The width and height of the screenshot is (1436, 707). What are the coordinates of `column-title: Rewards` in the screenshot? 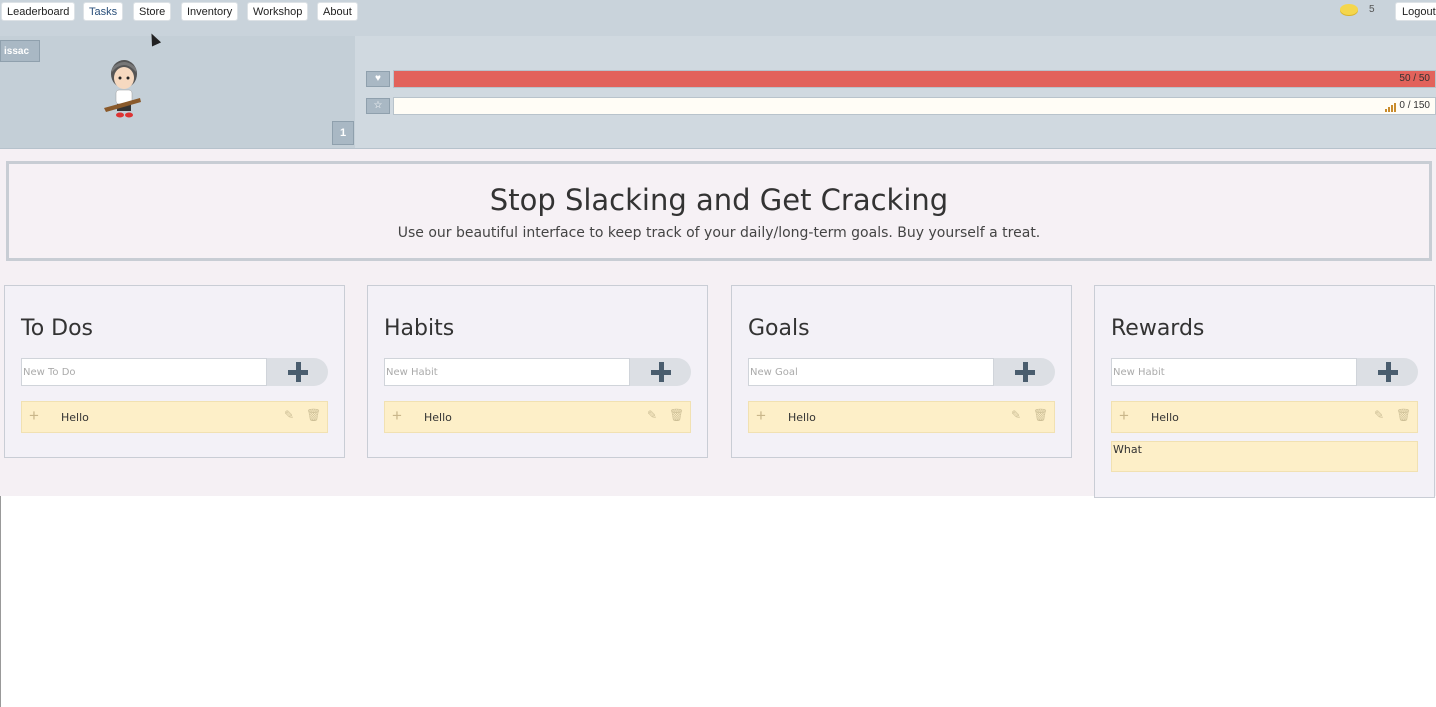 It's located at (1158, 328).